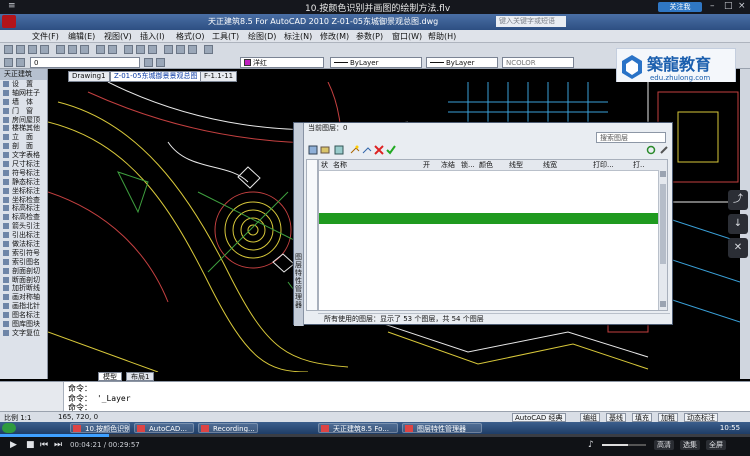 This screenshot has width=750, height=456. What do you see at coordinates (701, 417) in the screenshot?
I see `dynamic-dim-button: 动态标注` at bounding box center [701, 417].